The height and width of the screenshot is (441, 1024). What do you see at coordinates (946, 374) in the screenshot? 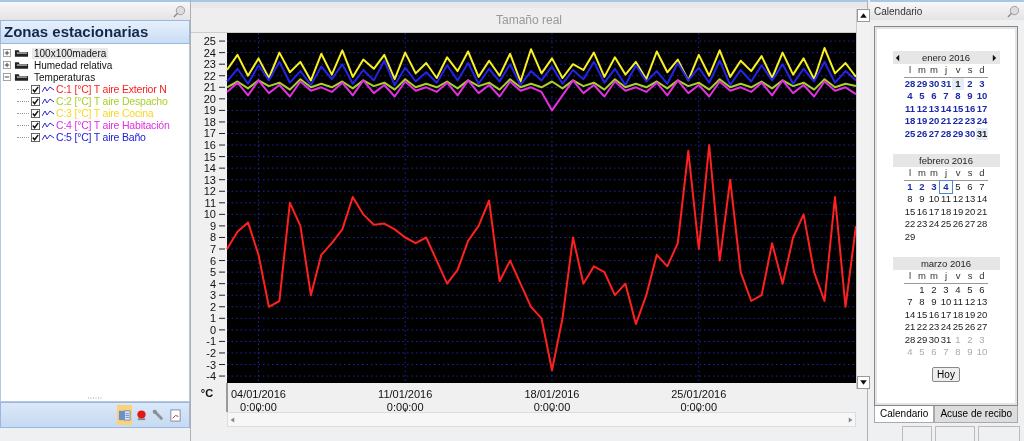
I see `today-button: Hoy` at bounding box center [946, 374].